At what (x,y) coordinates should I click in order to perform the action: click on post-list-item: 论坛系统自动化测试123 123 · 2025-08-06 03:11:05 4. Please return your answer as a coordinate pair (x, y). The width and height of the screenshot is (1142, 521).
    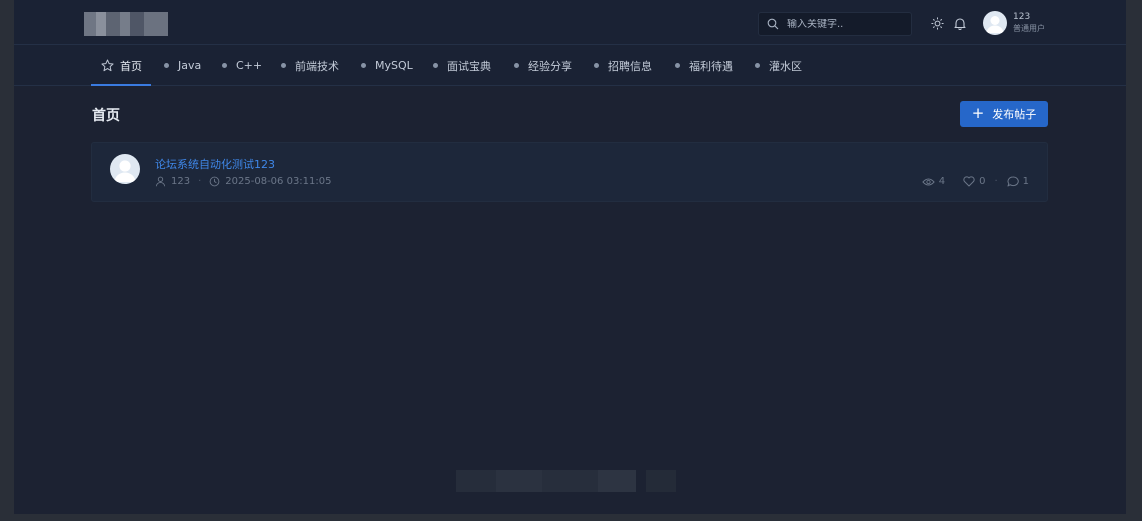
    Looking at the image, I should click on (569, 172).